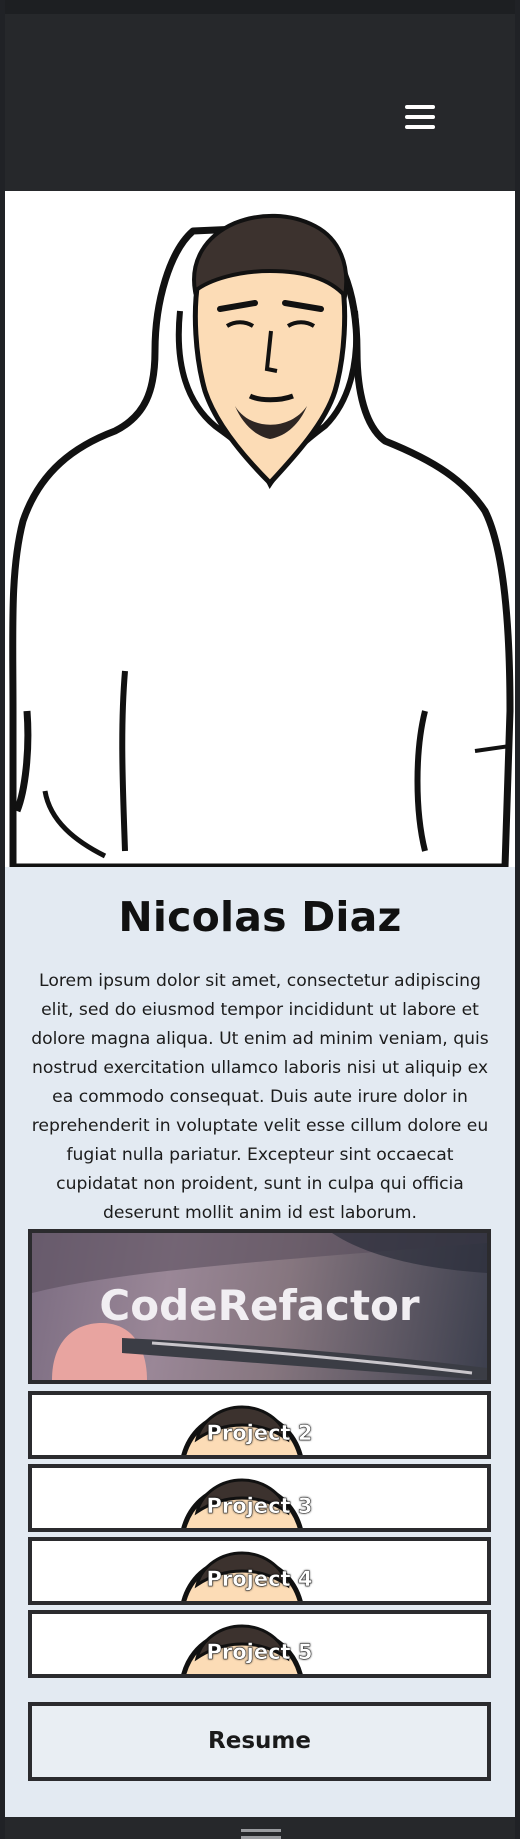  I want to click on project-card-title: Project 3, so click(259, 1506).